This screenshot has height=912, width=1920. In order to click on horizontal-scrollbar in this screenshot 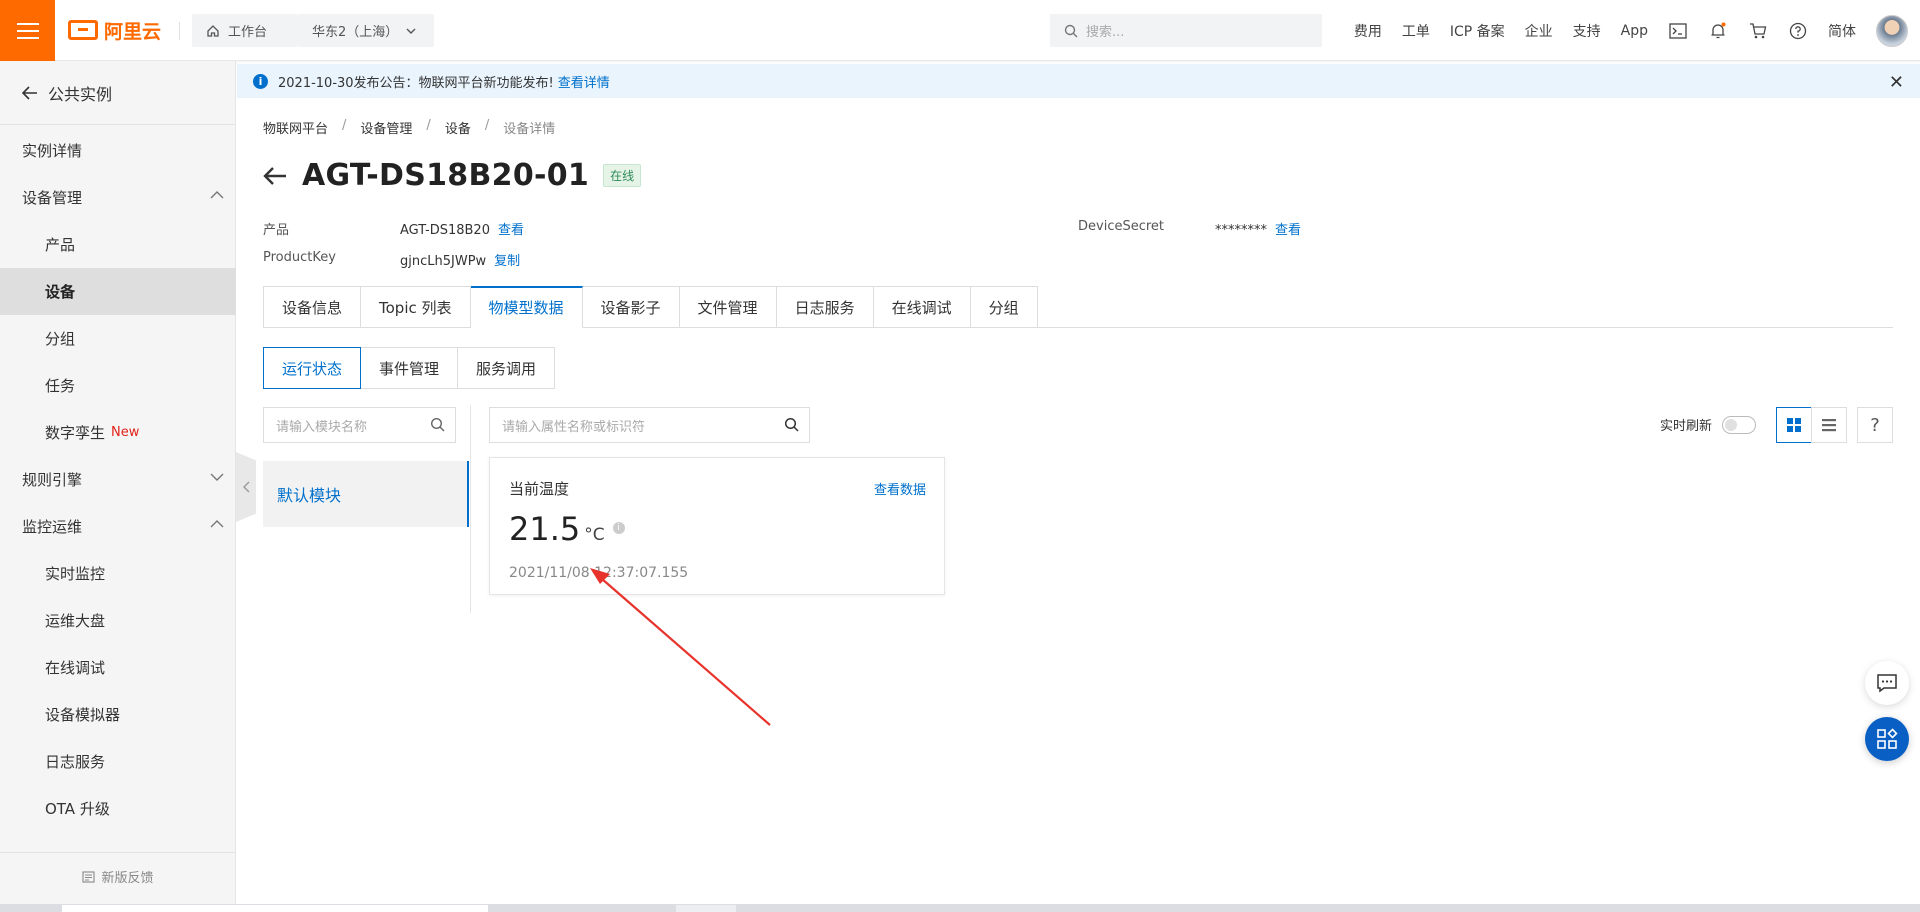, I will do `click(960, 908)`.